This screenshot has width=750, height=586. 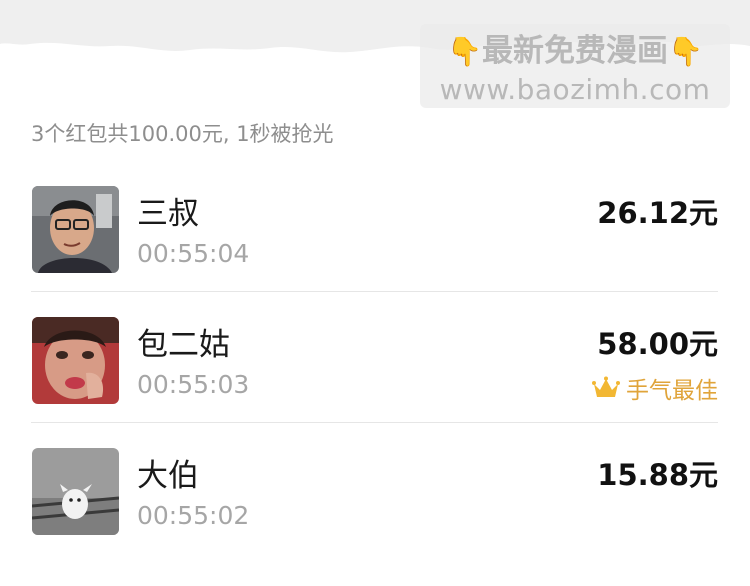 What do you see at coordinates (657, 213) in the screenshot?
I see `received-amount: 26.12元` at bounding box center [657, 213].